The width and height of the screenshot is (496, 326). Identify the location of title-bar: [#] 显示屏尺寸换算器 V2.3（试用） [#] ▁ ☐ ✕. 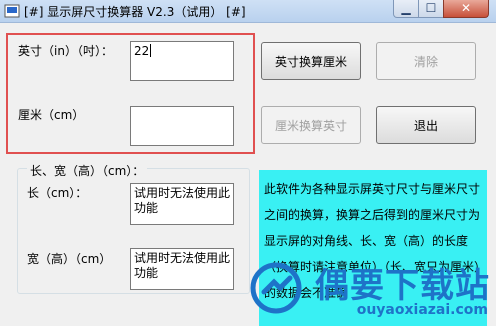
(248, 11).